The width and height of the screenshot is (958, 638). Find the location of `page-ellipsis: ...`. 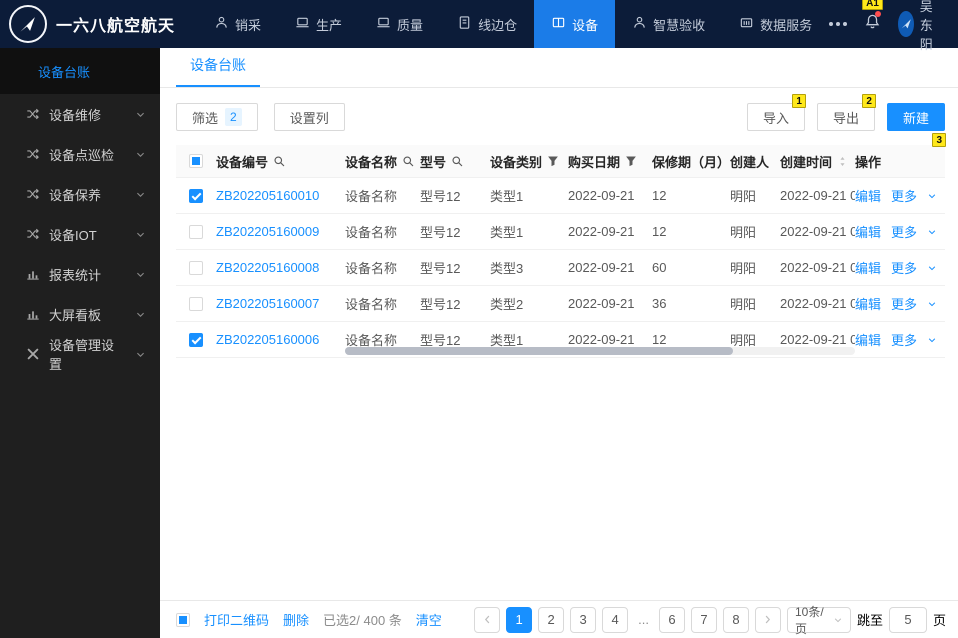

page-ellipsis: ... is located at coordinates (643, 620).